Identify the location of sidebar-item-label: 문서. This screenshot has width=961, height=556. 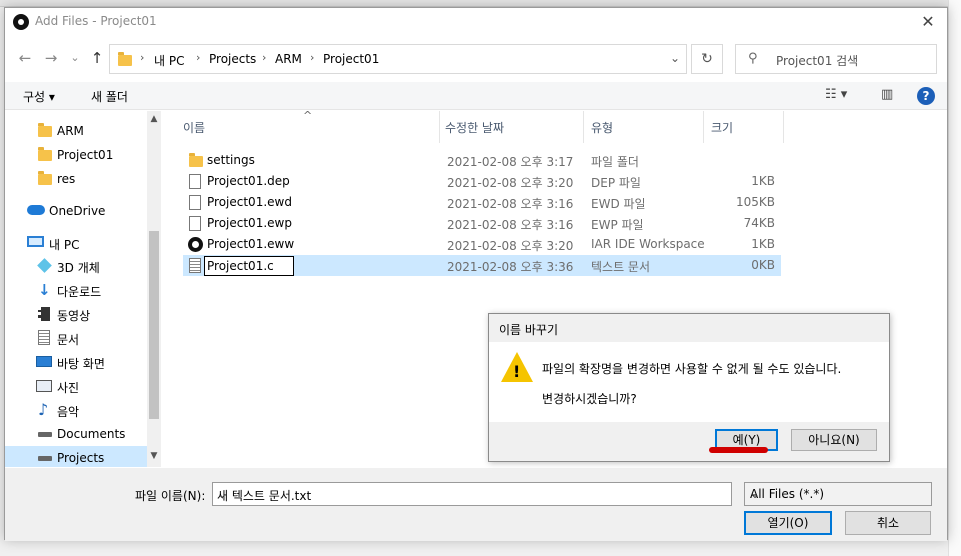
(68, 340).